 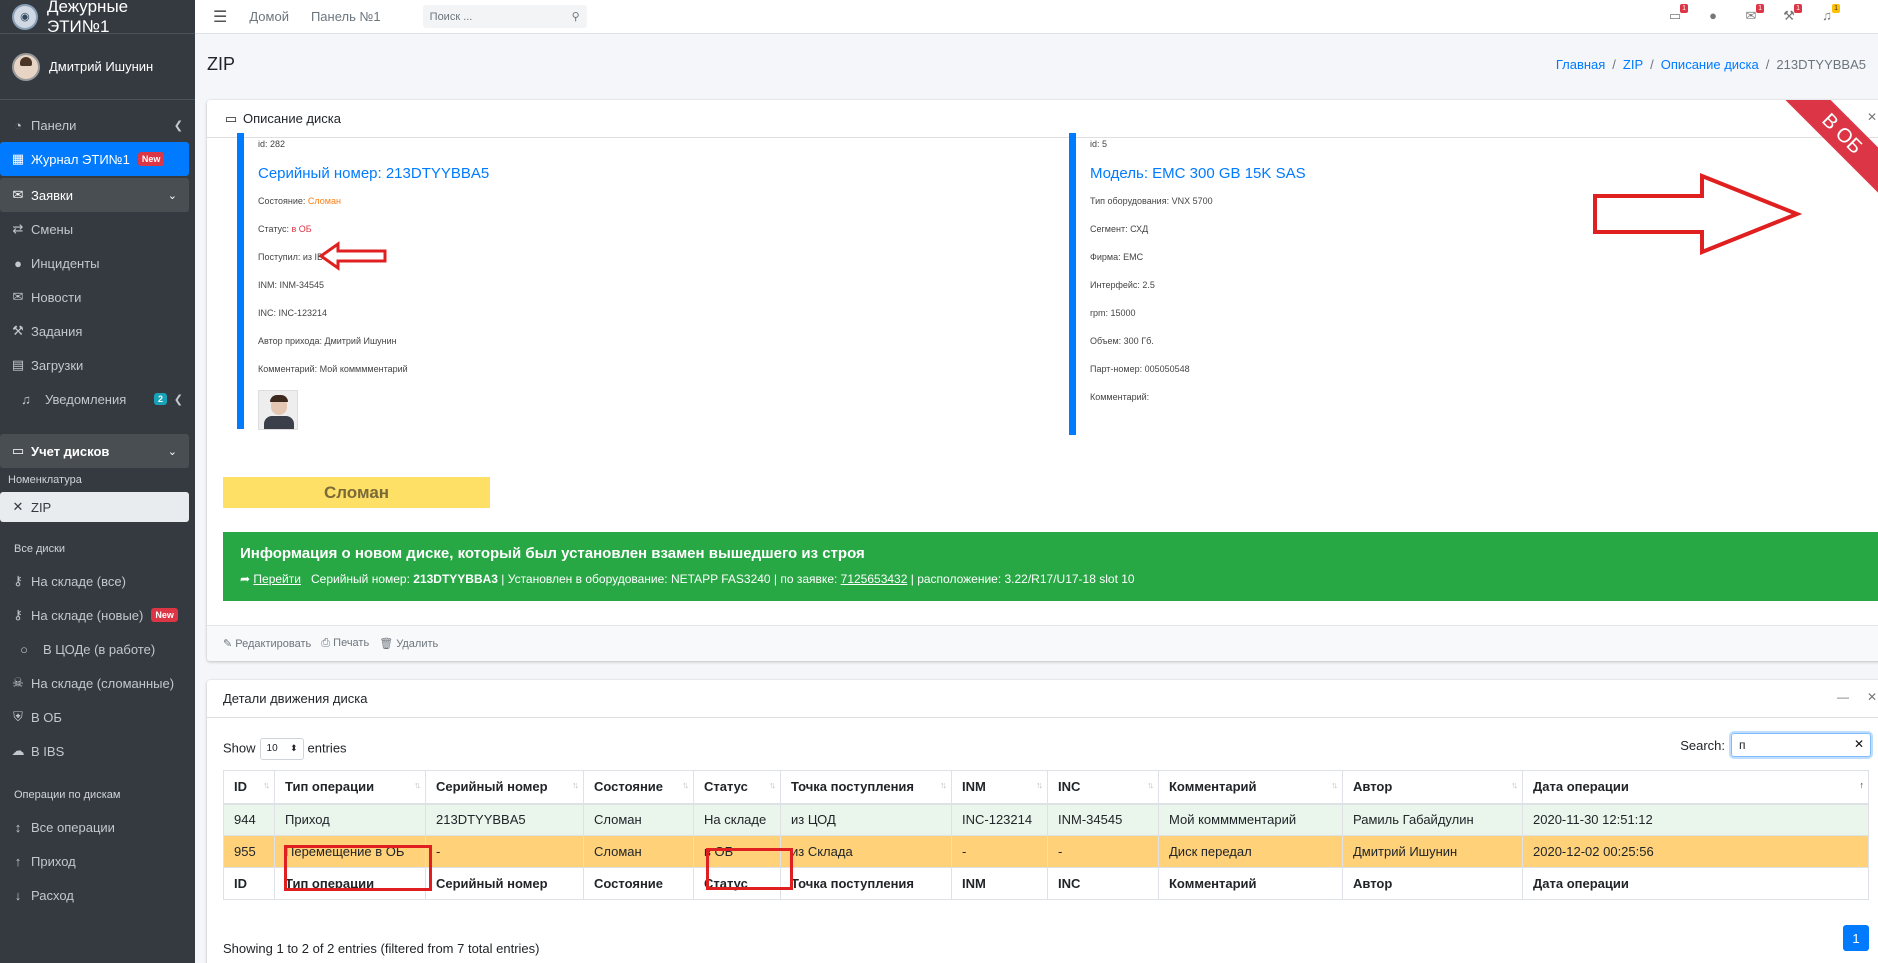 What do you see at coordinates (350, 883) in the screenshot?
I see `table-cell: Тип операции` at bounding box center [350, 883].